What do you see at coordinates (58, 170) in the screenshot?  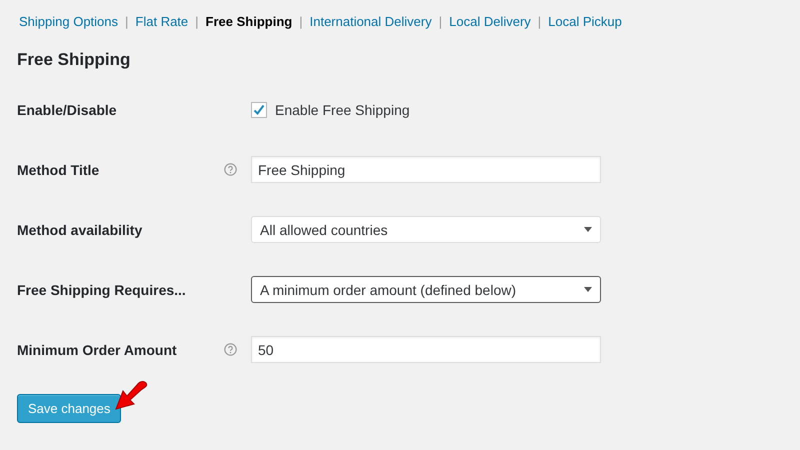 I see `field-label: Method Title` at bounding box center [58, 170].